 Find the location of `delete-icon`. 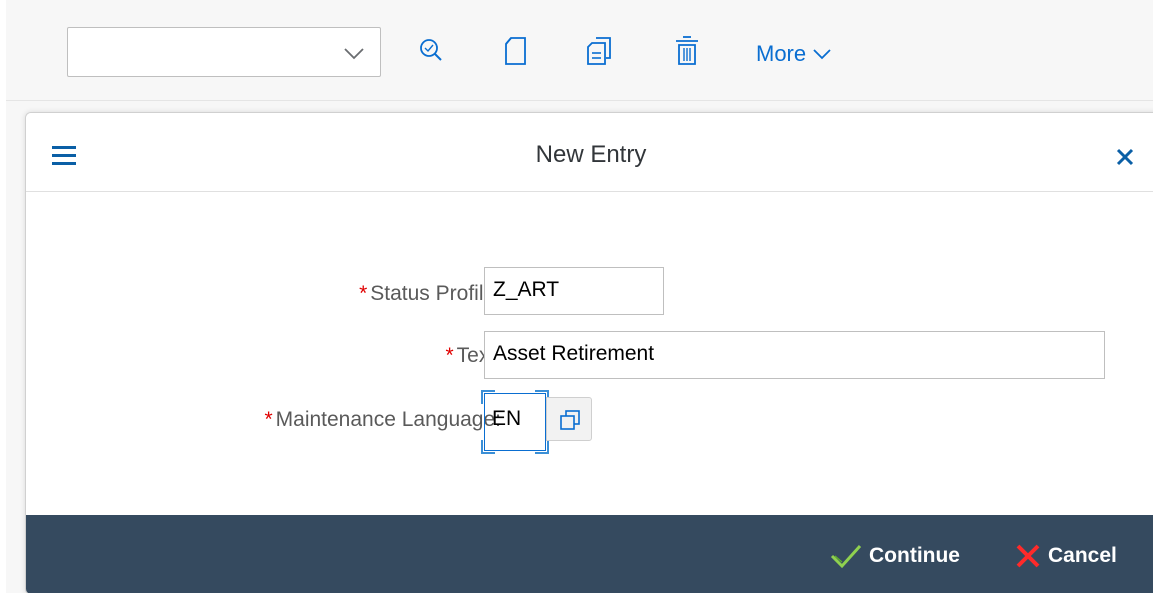

delete-icon is located at coordinates (687, 51).